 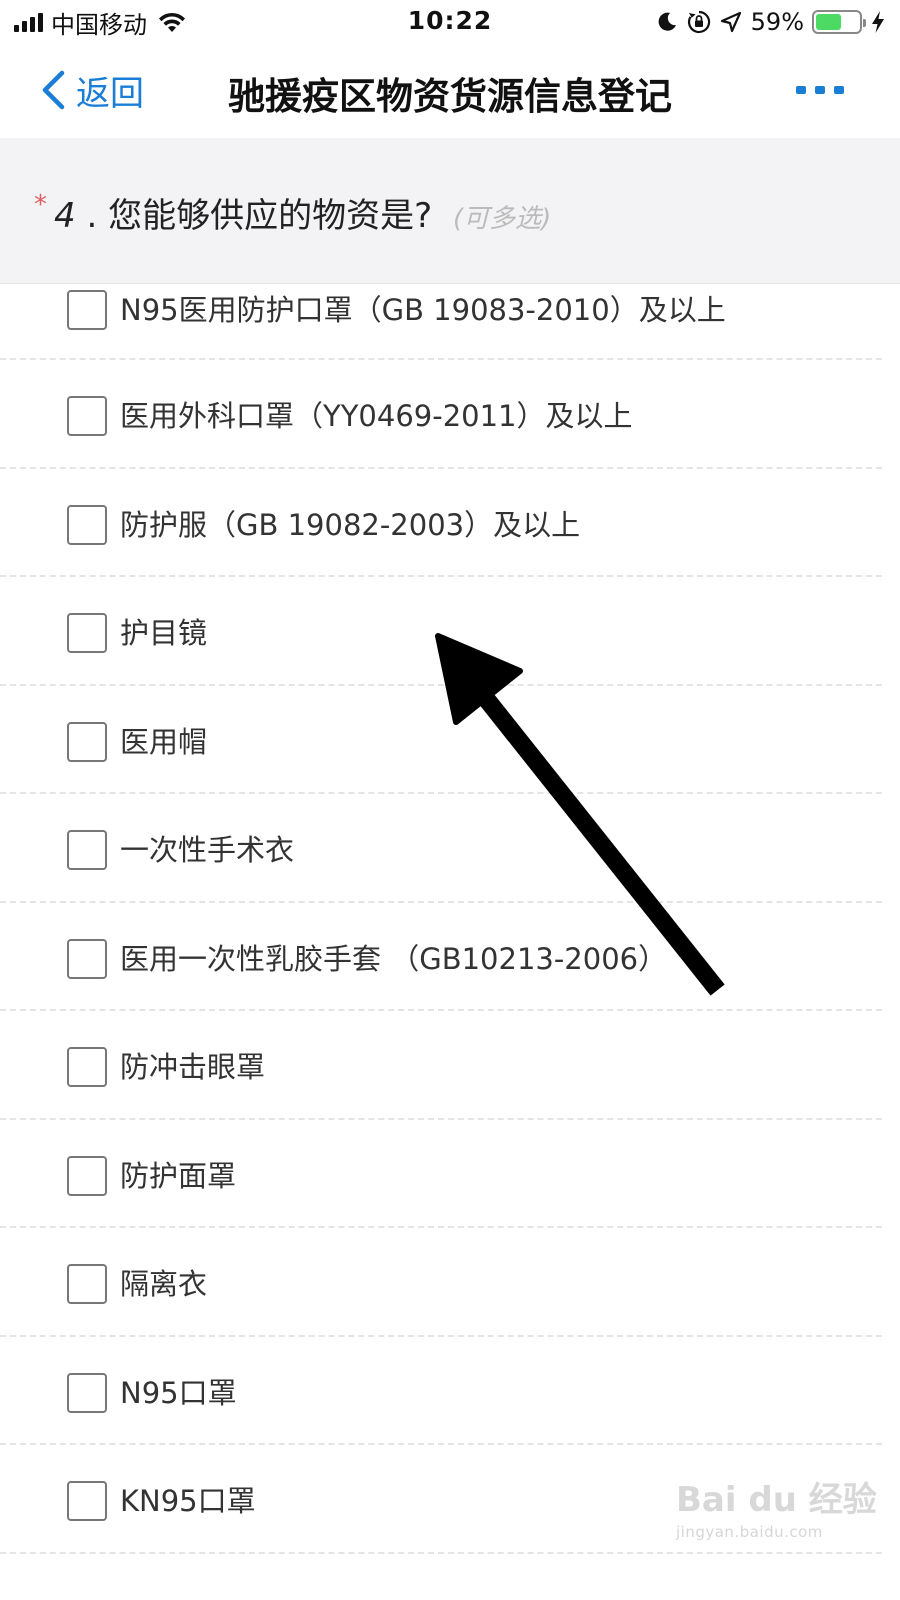 What do you see at coordinates (450, 1391) in the screenshot?
I see `option-item: N95口罩` at bounding box center [450, 1391].